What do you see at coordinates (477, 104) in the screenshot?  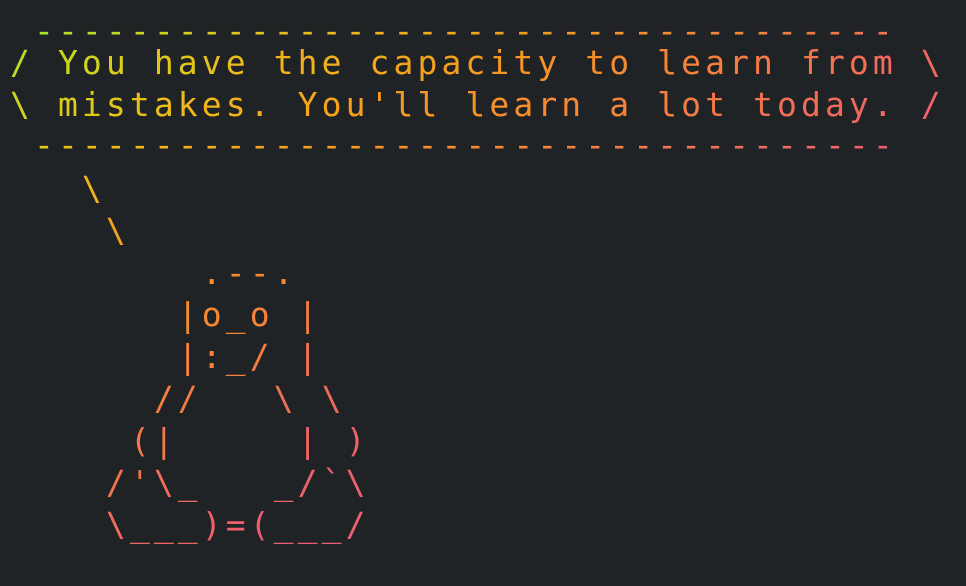 I see `bubble-text-line-2: \ mistakes. You'll learn a lot today. /` at bounding box center [477, 104].